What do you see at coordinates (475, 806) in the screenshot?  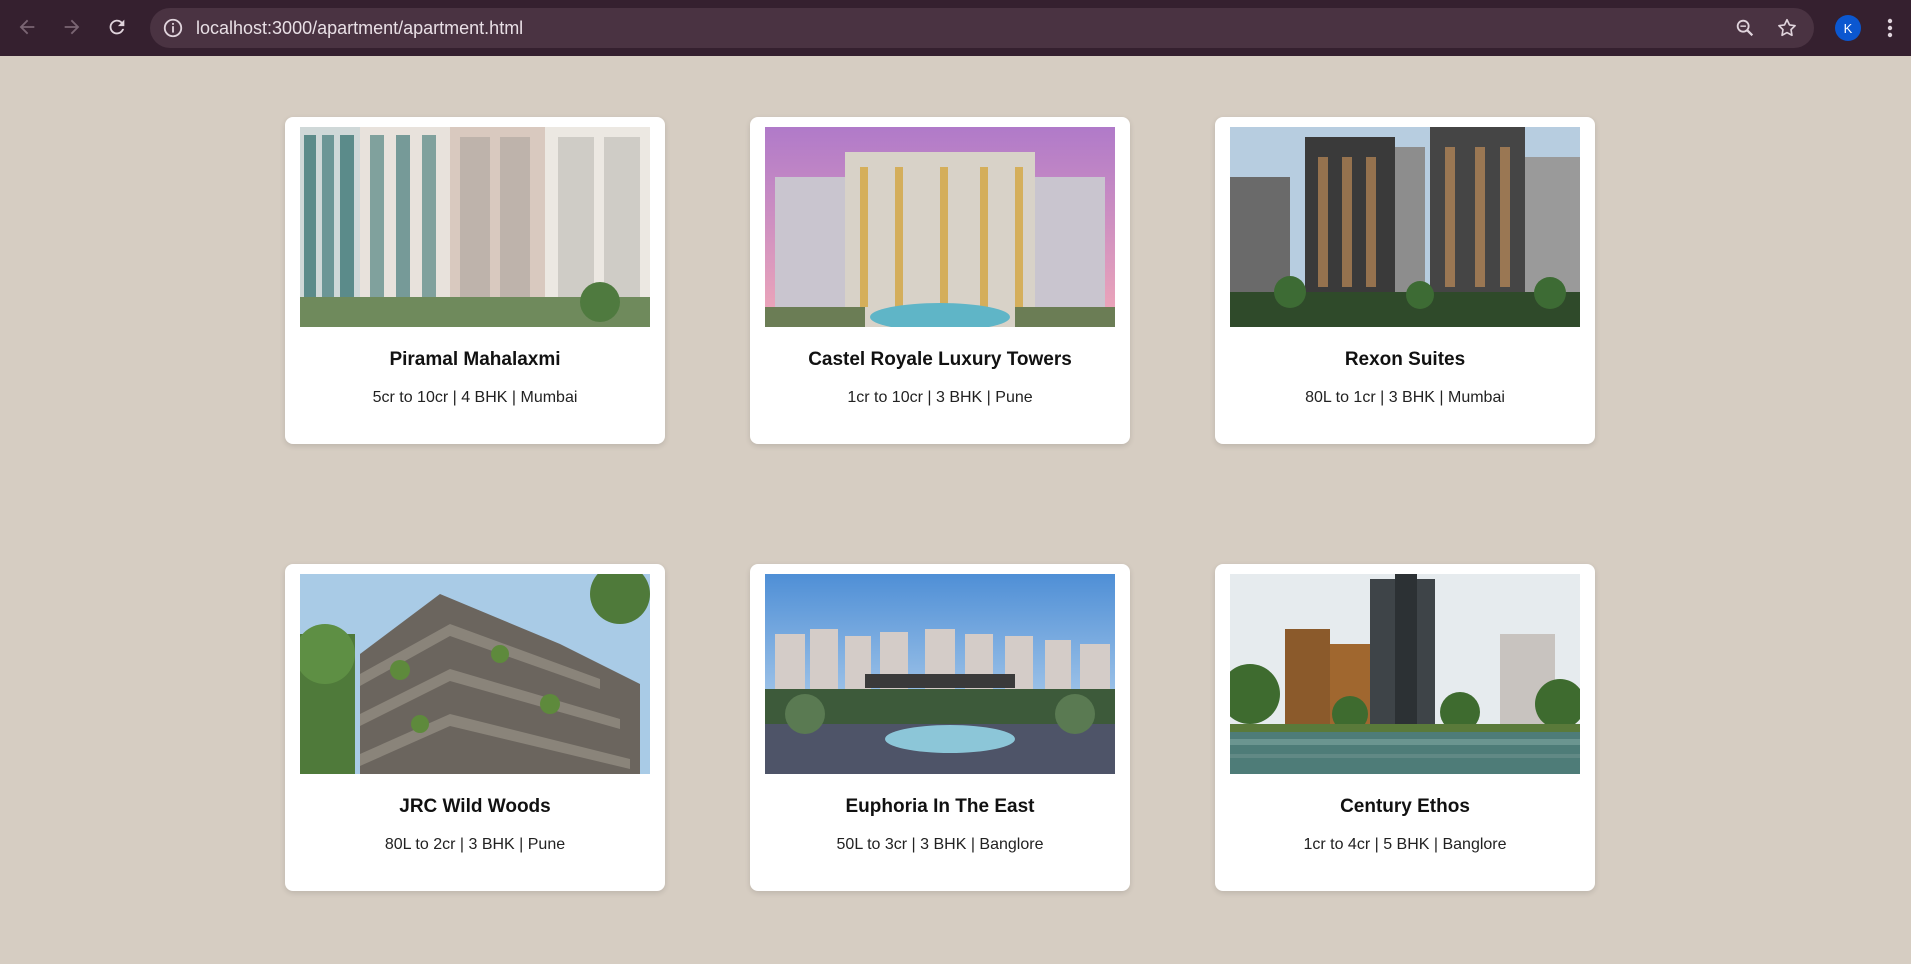 I see `apartment-name: JRC Wild Woods` at bounding box center [475, 806].